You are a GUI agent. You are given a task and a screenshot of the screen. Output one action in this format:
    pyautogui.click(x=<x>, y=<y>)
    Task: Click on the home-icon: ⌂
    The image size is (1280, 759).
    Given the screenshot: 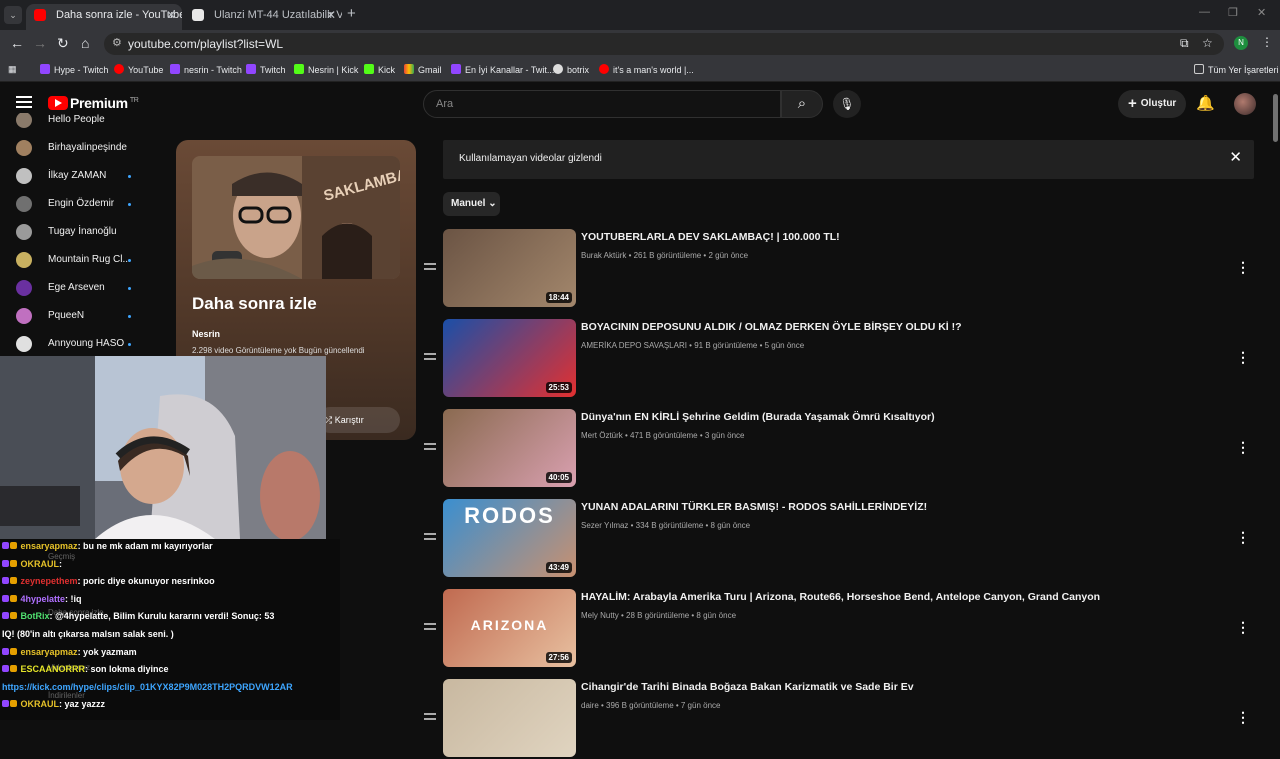 What is the action you would take?
    pyautogui.click(x=85, y=43)
    